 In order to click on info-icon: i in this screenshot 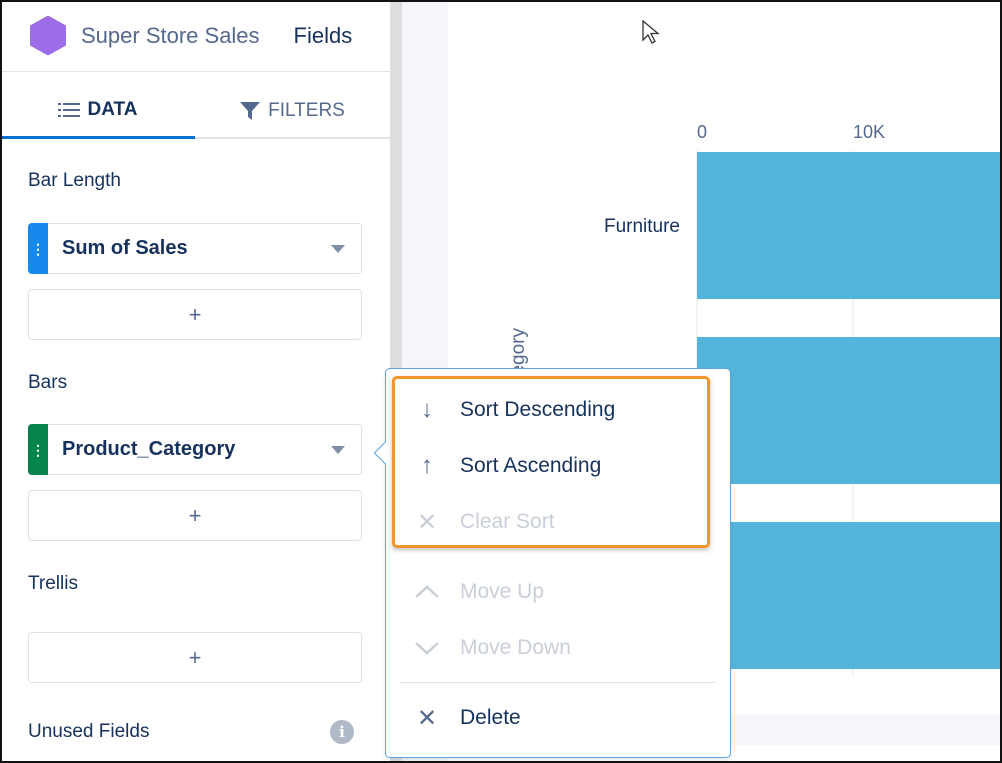, I will do `click(342, 732)`.